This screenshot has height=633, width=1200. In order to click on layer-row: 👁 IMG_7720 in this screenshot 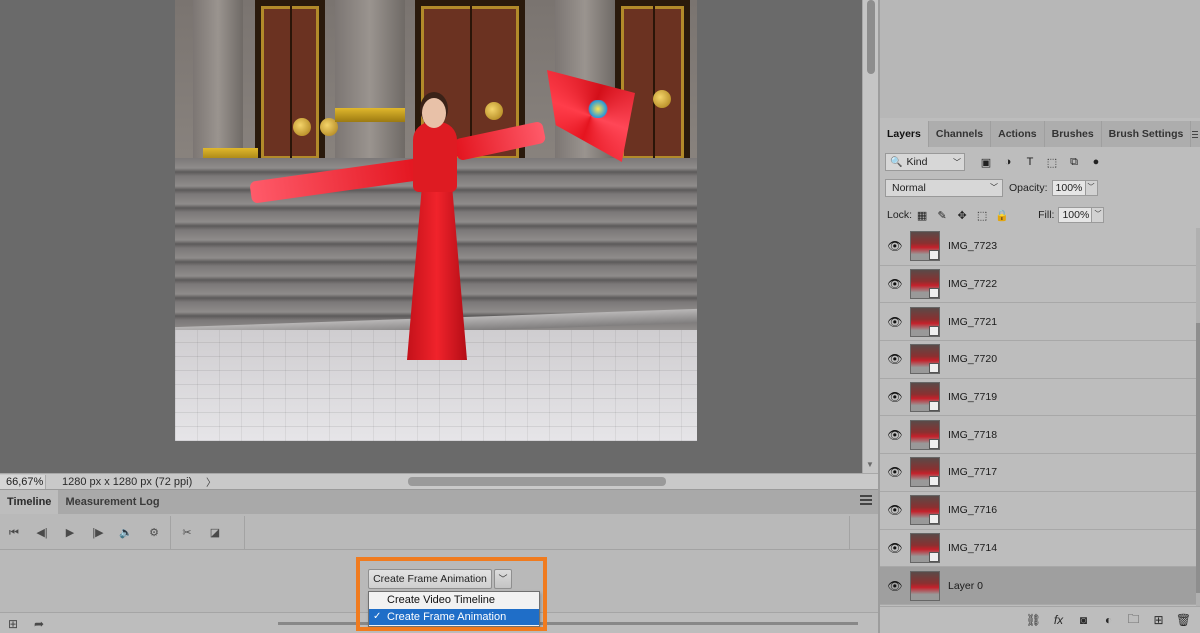, I will do `click(1038, 360)`.